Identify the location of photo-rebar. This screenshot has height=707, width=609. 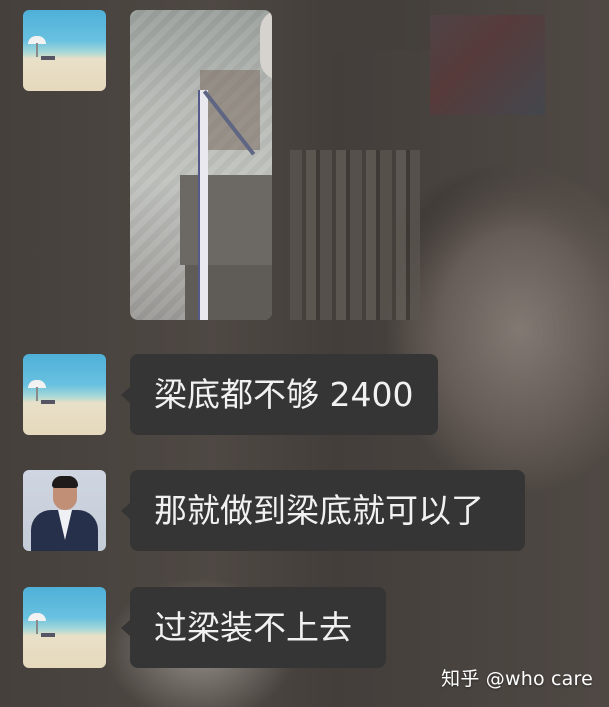
(230, 110).